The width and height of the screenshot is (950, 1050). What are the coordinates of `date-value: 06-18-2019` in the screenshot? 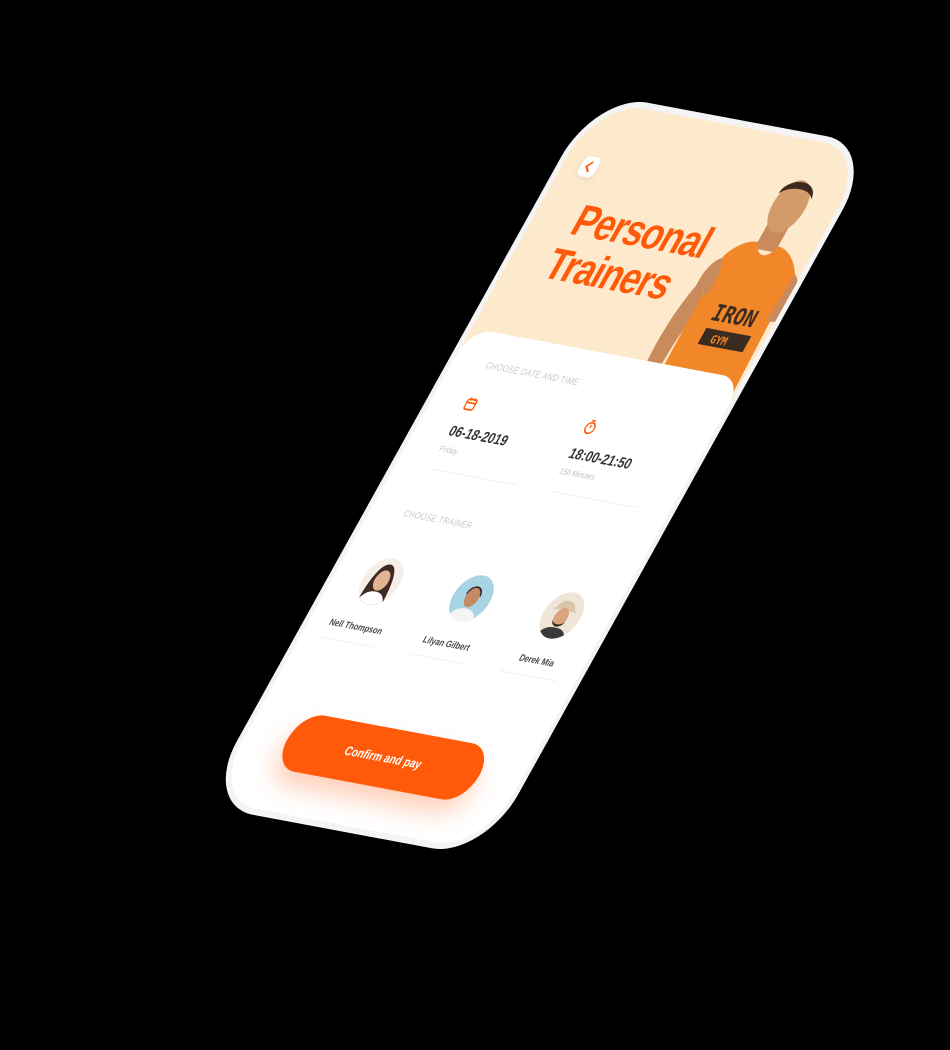 It's located at (478, 435).